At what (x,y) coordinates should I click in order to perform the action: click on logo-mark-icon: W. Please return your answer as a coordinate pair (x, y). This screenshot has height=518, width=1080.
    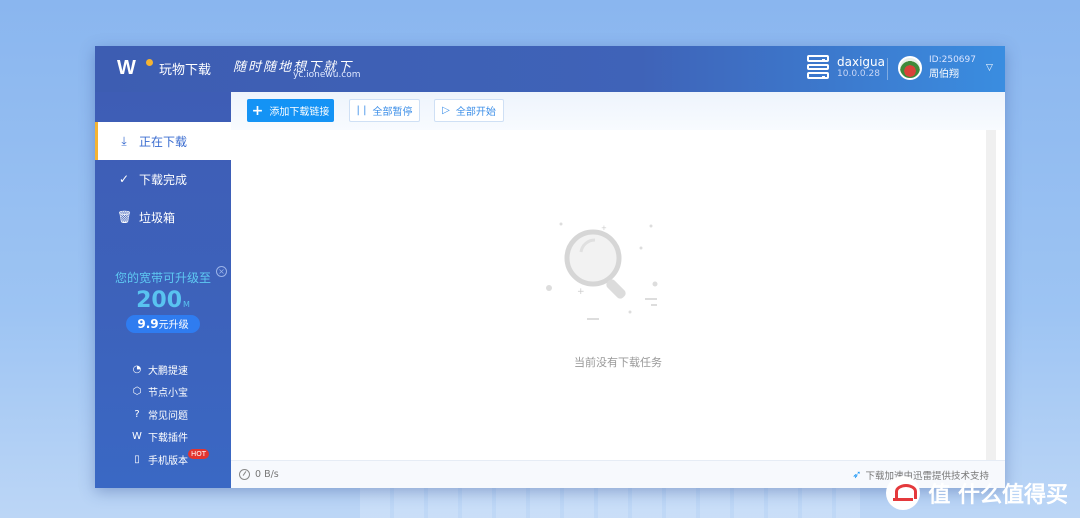
    Looking at the image, I should click on (135, 68).